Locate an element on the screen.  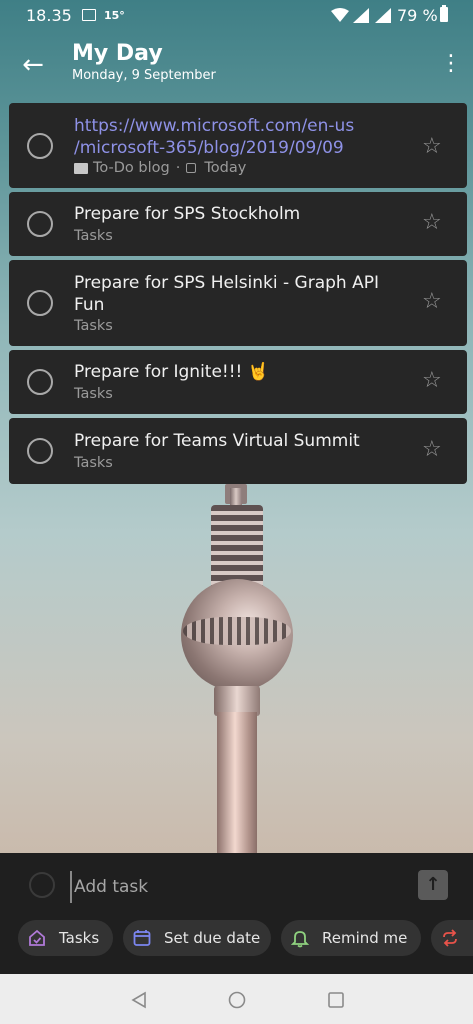
home-list-icon is located at coordinates (37, 937).